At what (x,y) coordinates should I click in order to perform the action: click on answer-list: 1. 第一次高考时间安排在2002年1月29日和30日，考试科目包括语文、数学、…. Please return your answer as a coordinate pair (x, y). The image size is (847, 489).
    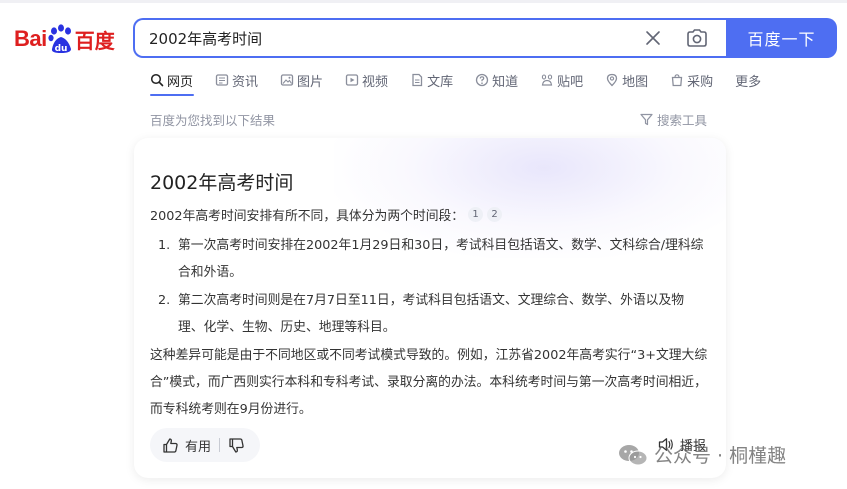
    Looking at the image, I should click on (430, 287).